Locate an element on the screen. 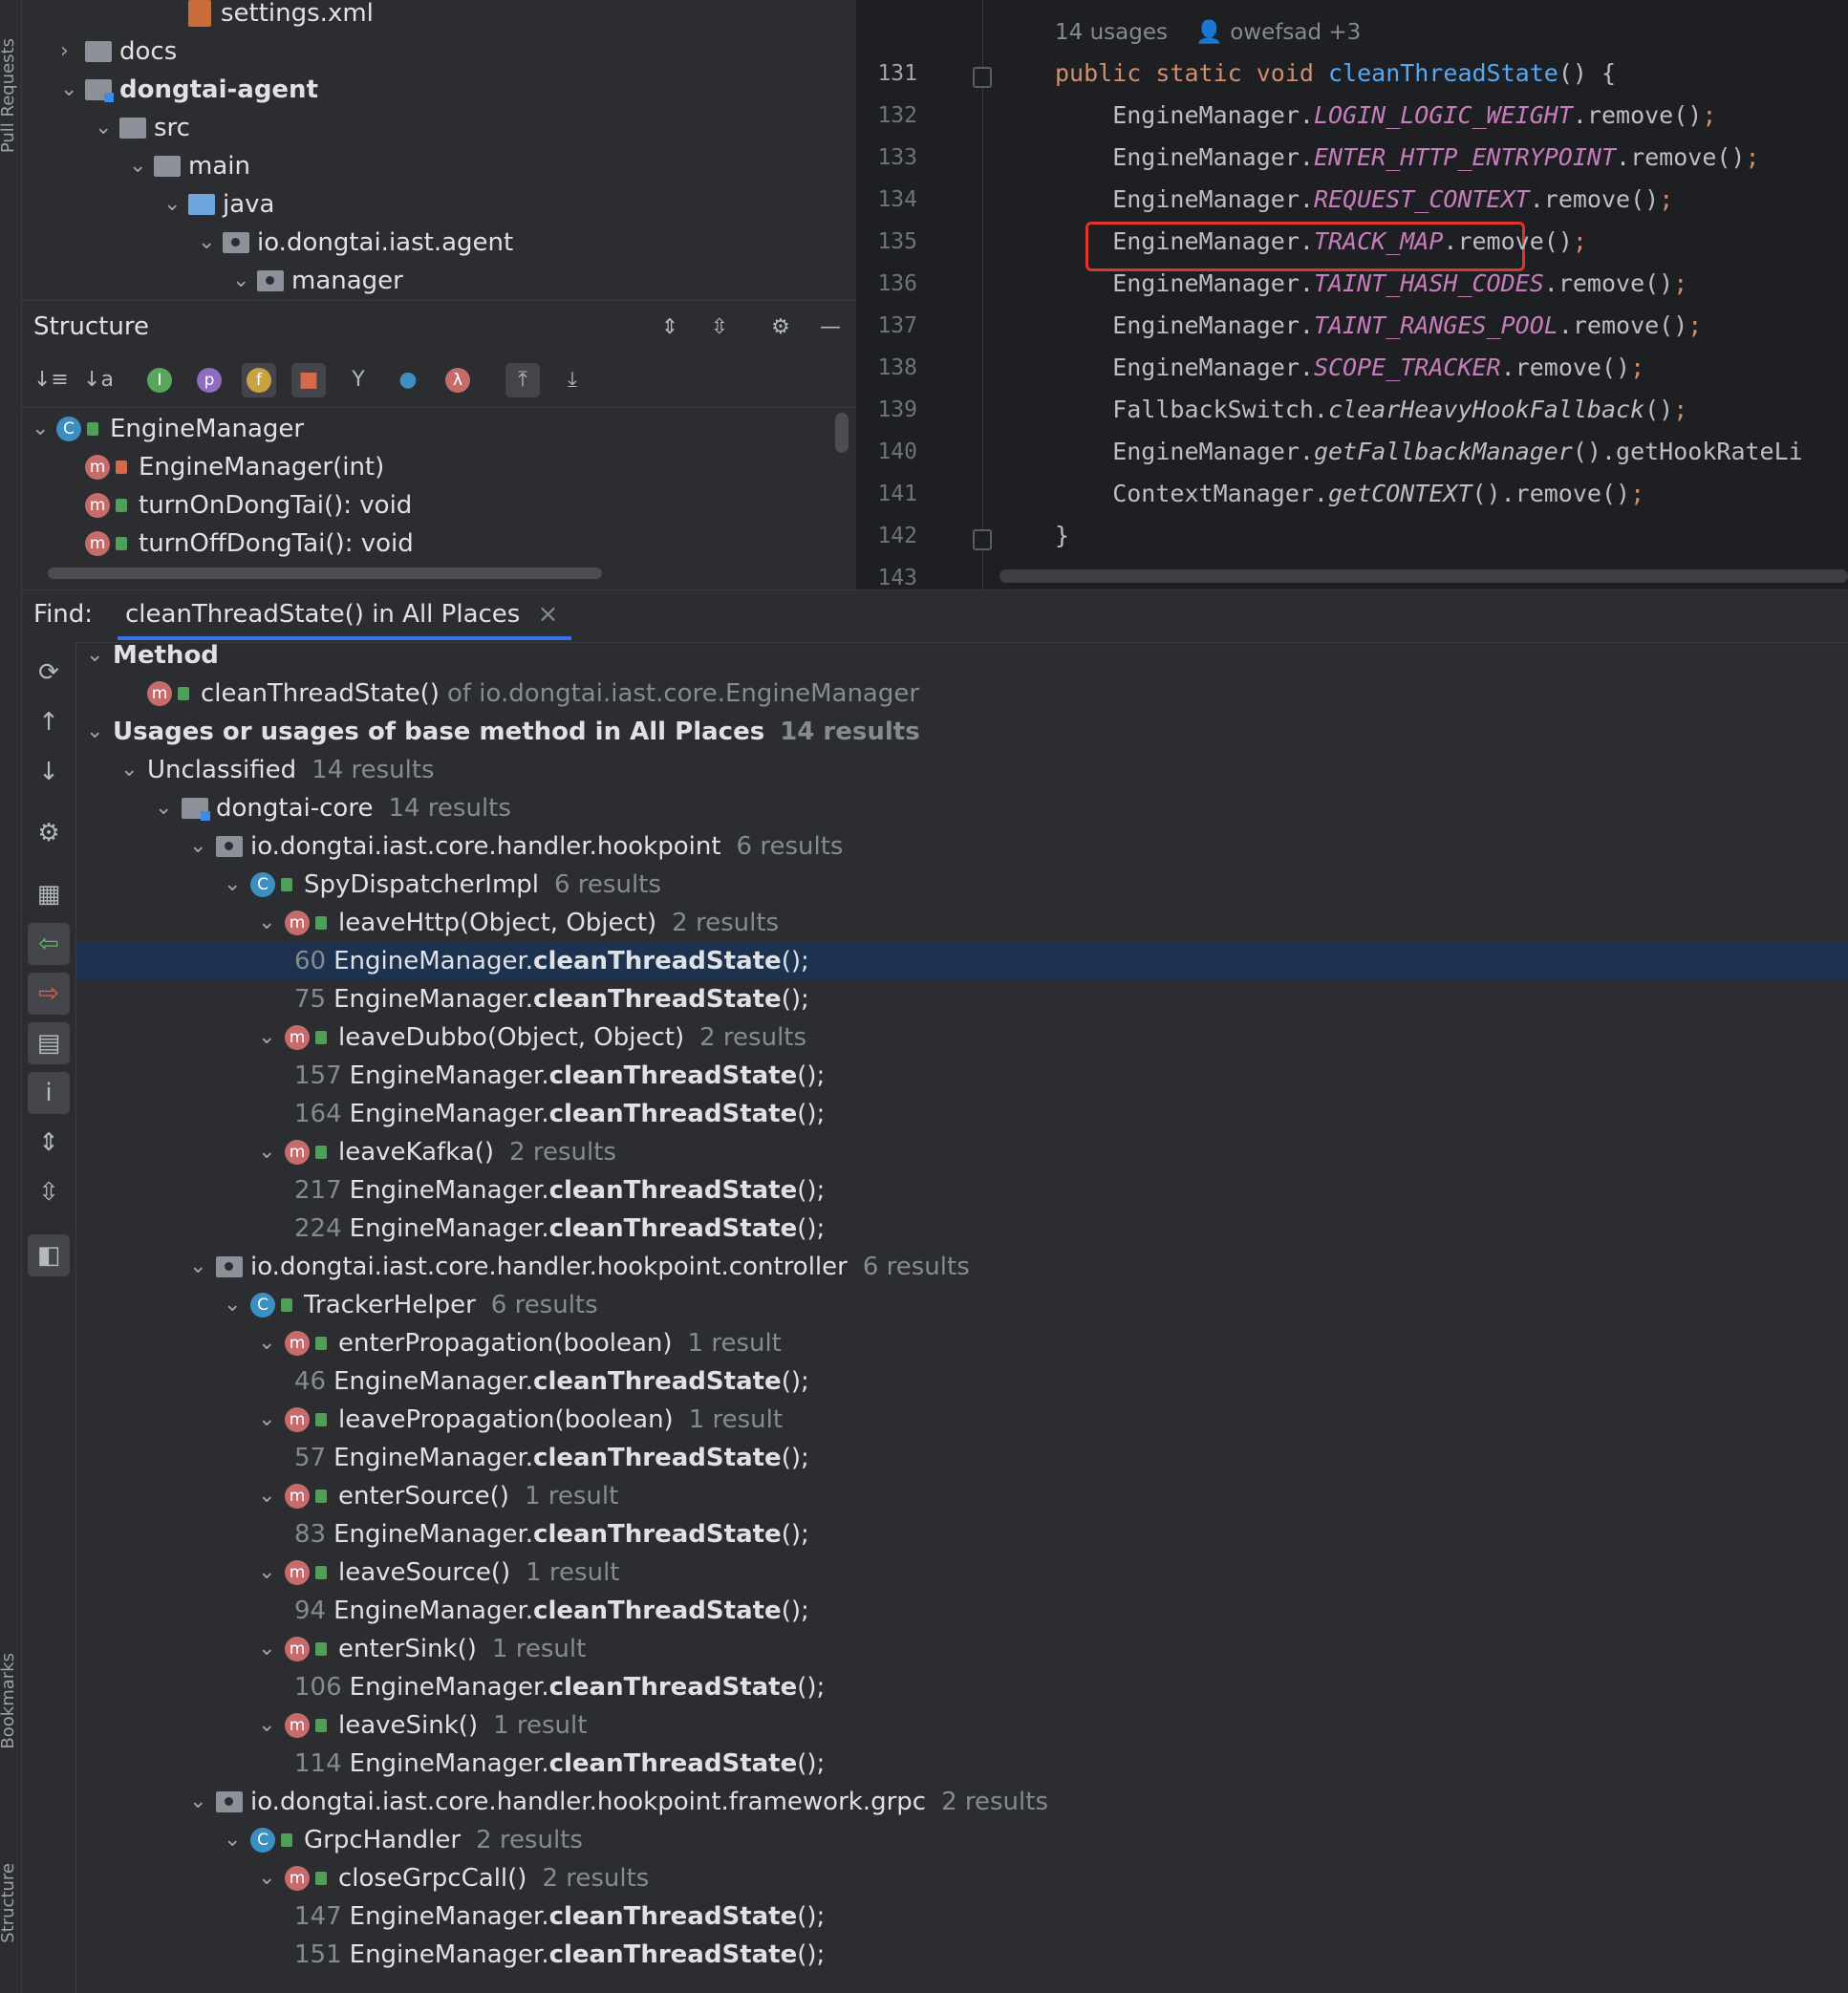 This screenshot has height=1993, width=1848. show-write-access-icon: ⇨ is located at coordinates (49, 994).